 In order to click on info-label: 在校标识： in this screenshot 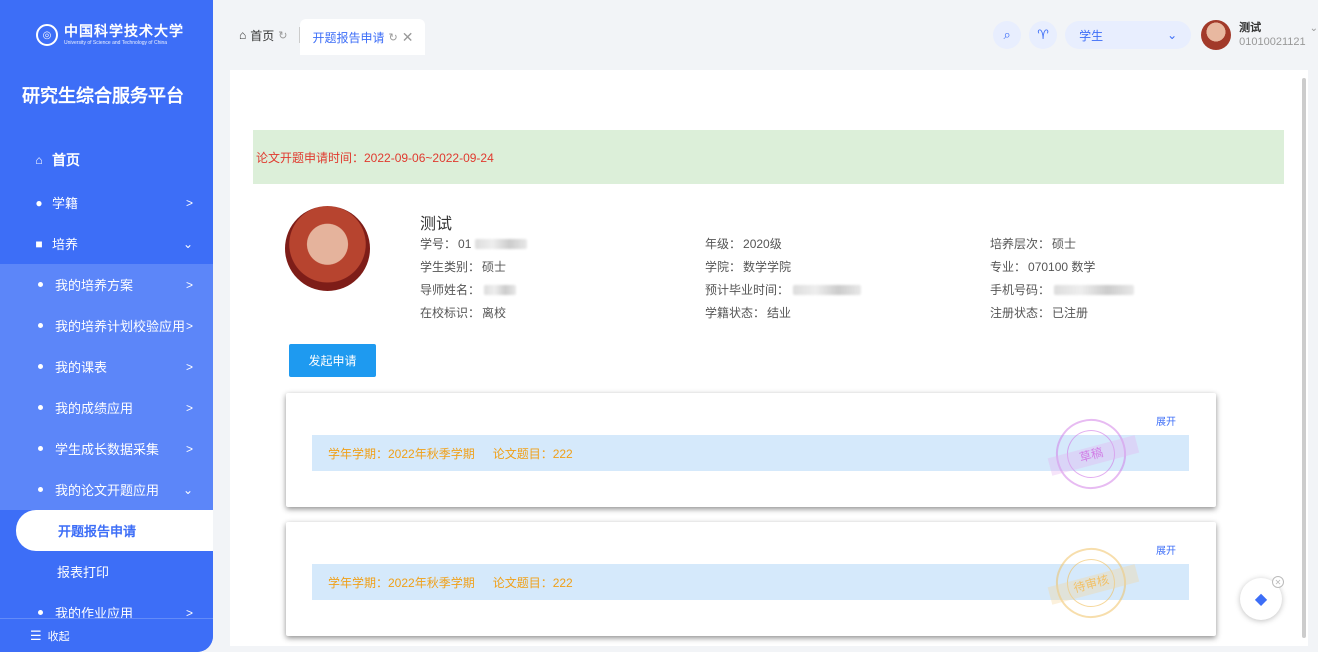, I will do `click(450, 313)`.